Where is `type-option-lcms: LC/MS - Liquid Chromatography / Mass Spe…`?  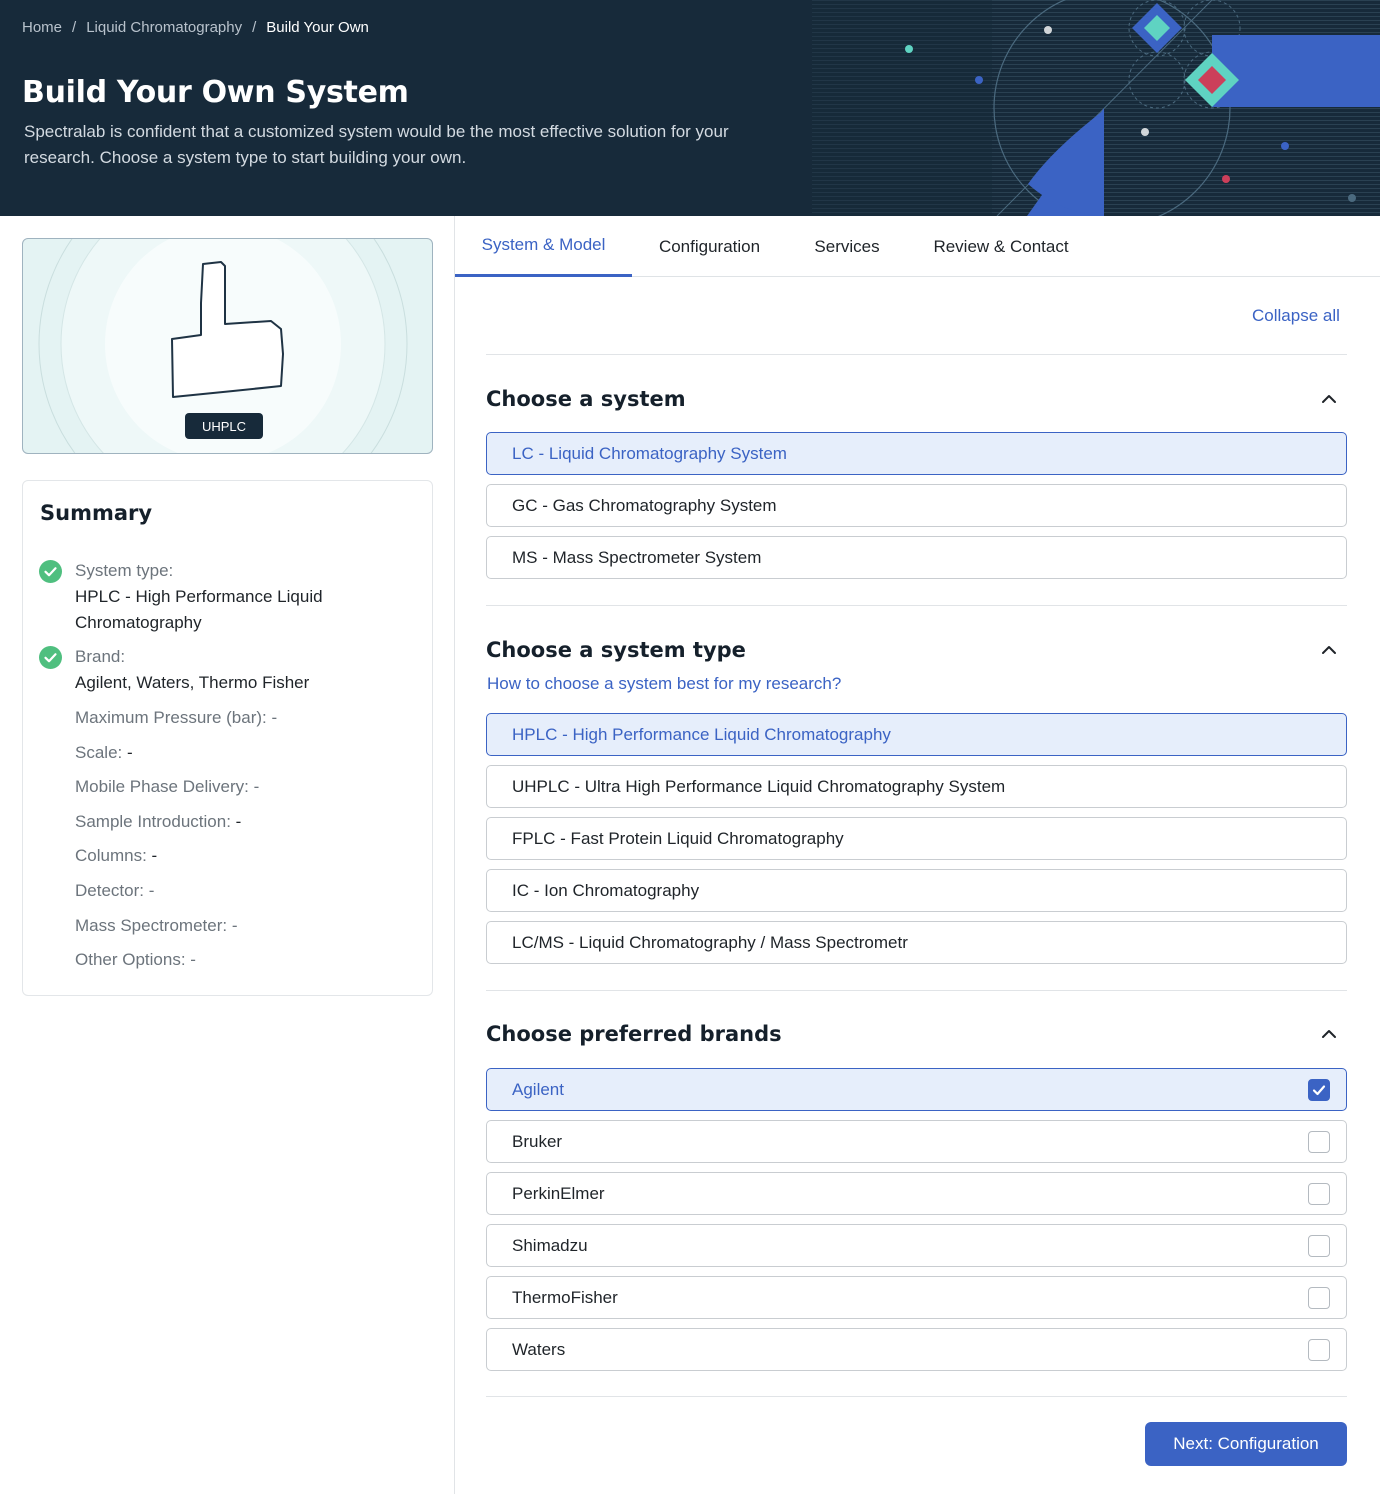 type-option-lcms: LC/MS - Liquid Chromatography / Mass Spe… is located at coordinates (916, 942).